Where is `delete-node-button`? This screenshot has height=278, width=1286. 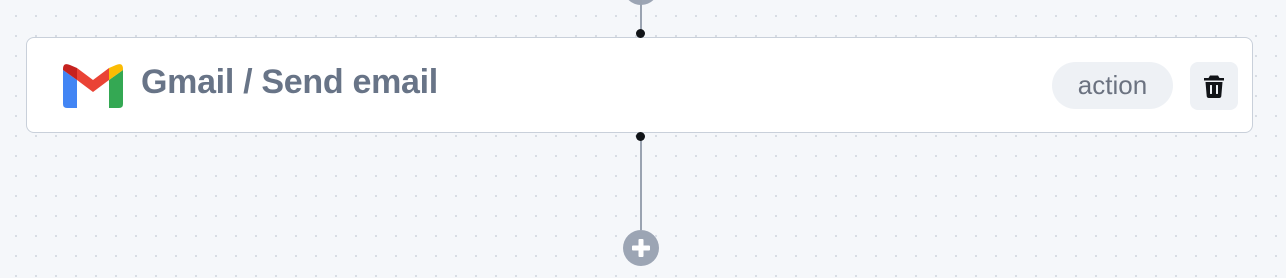 delete-node-button is located at coordinates (1214, 86).